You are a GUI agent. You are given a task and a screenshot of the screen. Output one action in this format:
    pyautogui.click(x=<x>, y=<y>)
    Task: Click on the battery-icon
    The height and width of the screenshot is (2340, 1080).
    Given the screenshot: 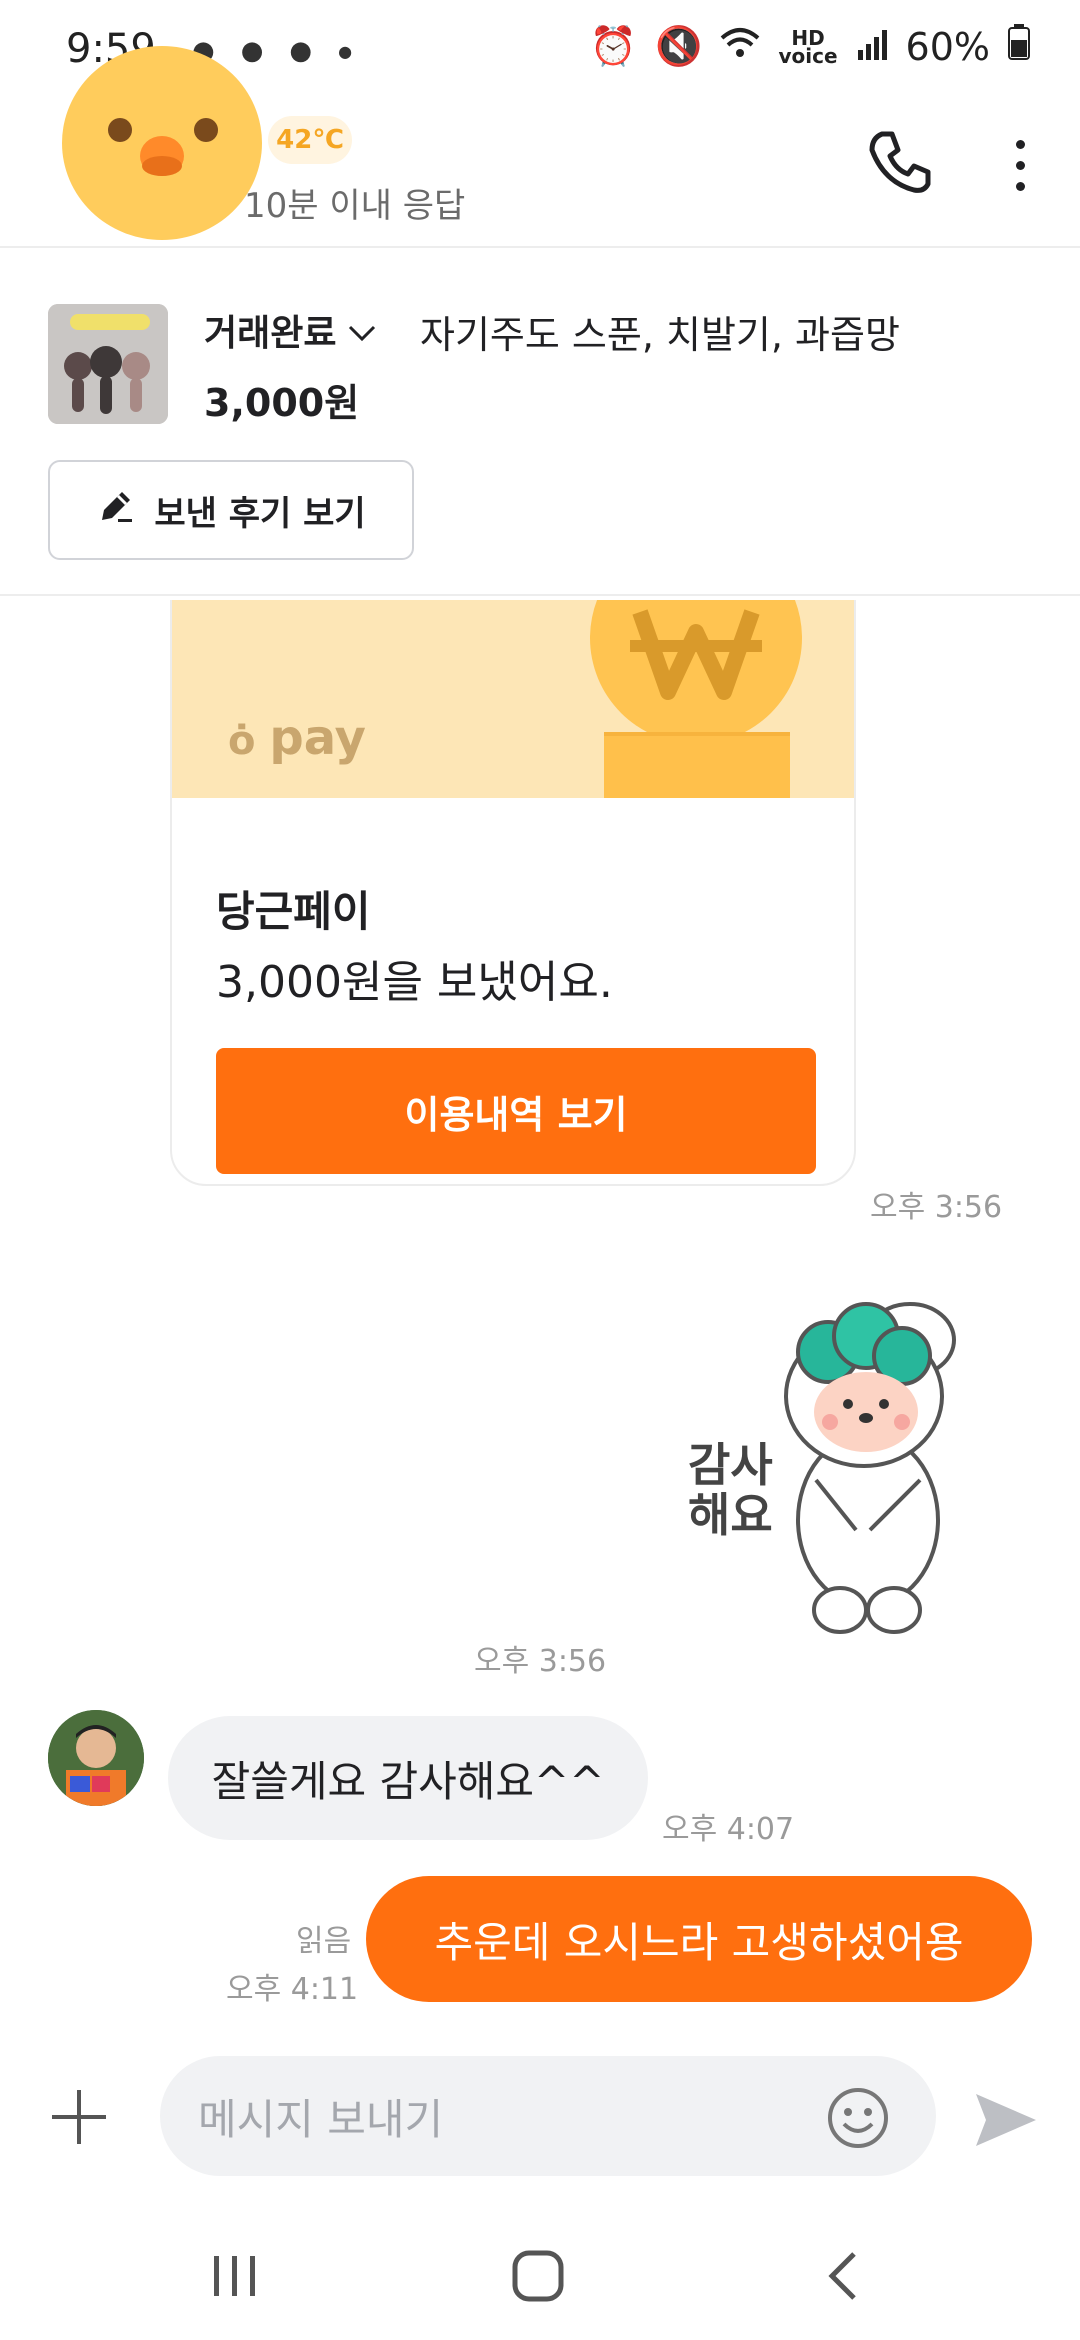 What is the action you would take?
    pyautogui.click(x=1019, y=46)
    